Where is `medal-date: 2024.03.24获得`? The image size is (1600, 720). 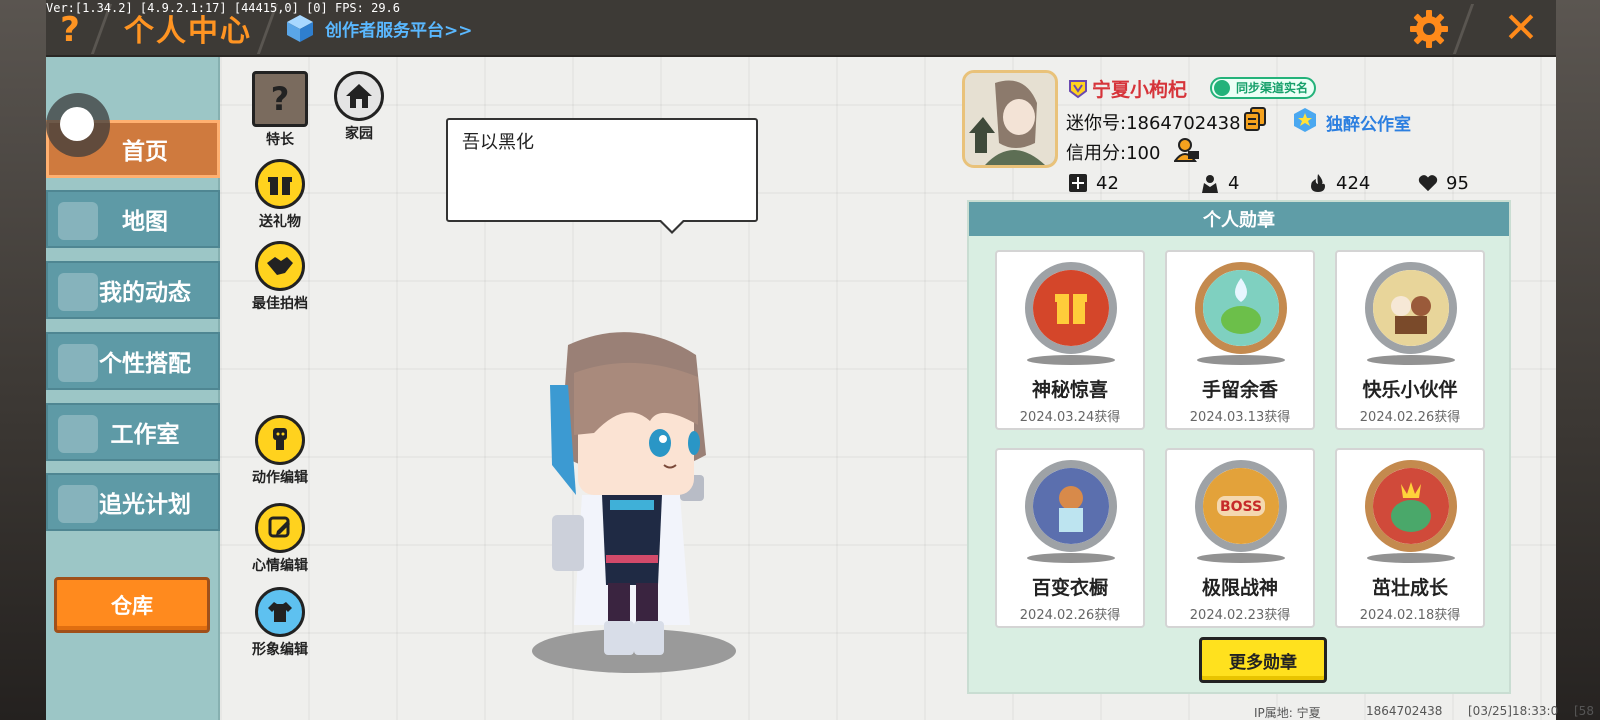
medal-date: 2024.03.24获得 is located at coordinates (1070, 417).